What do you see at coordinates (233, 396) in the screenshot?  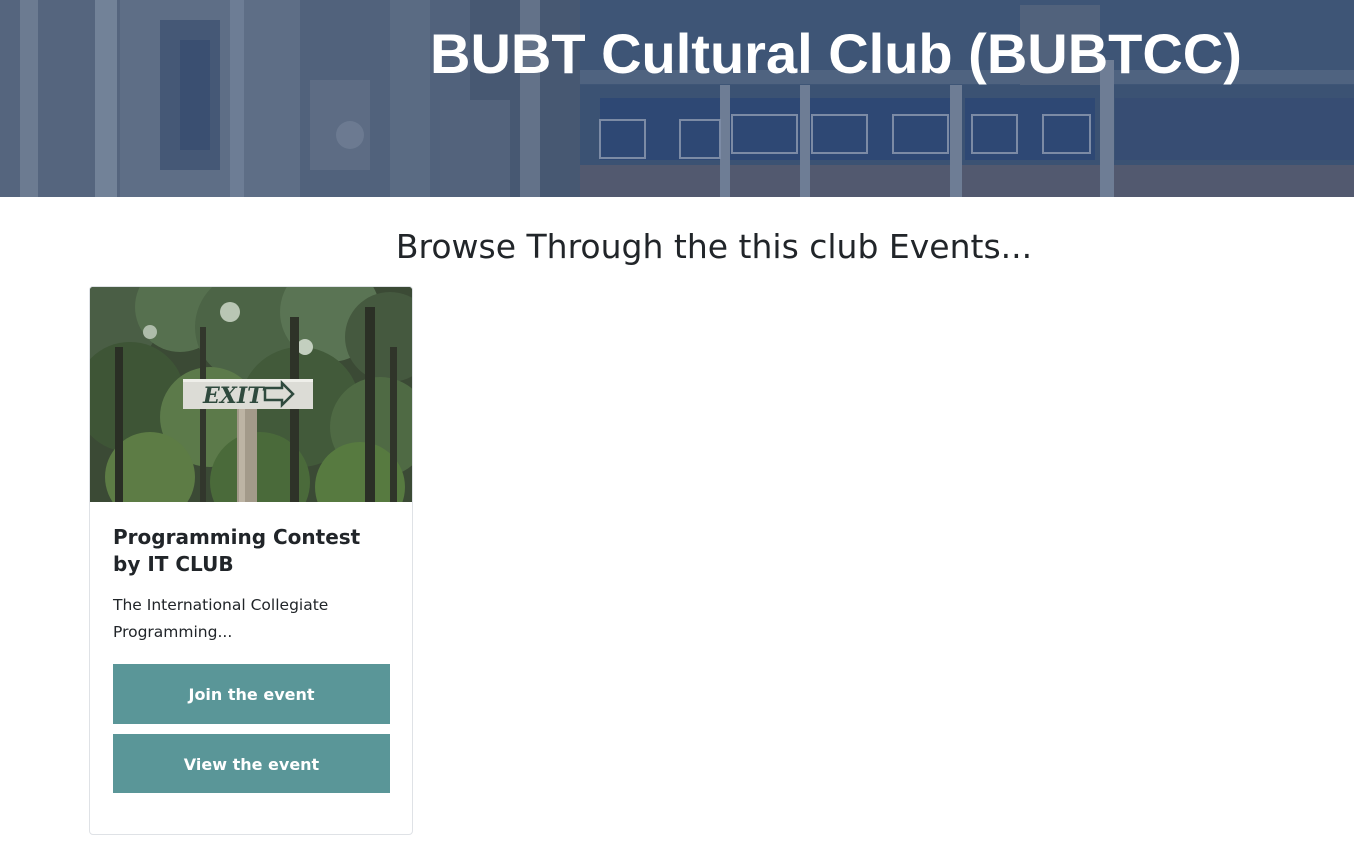 I see `svg-text: EXIT` at bounding box center [233, 396].